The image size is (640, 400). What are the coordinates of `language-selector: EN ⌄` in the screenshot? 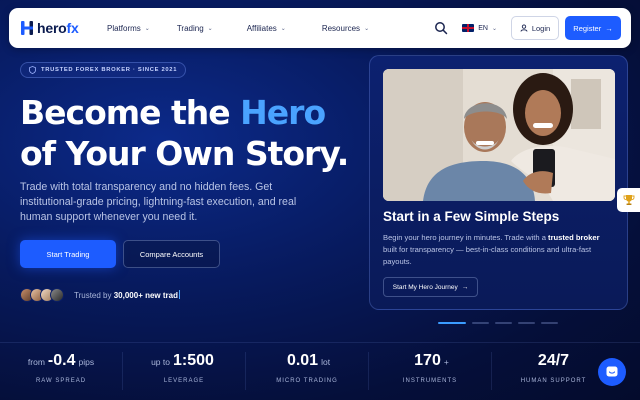 It's located at (479, 28).